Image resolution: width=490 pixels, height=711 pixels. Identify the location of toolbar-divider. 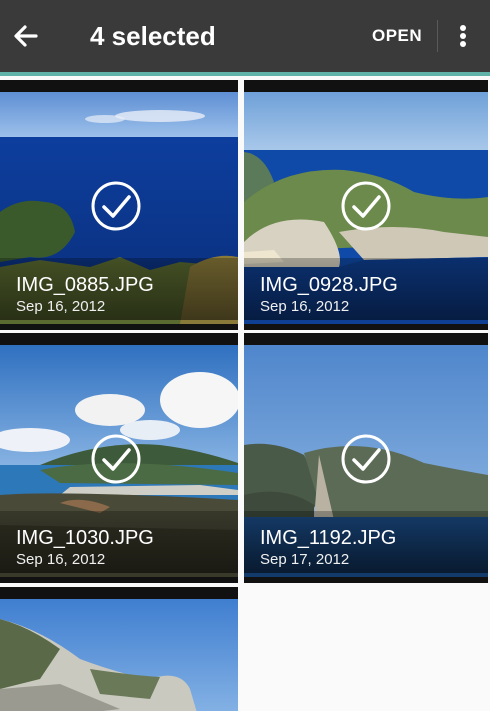
(437, 36).